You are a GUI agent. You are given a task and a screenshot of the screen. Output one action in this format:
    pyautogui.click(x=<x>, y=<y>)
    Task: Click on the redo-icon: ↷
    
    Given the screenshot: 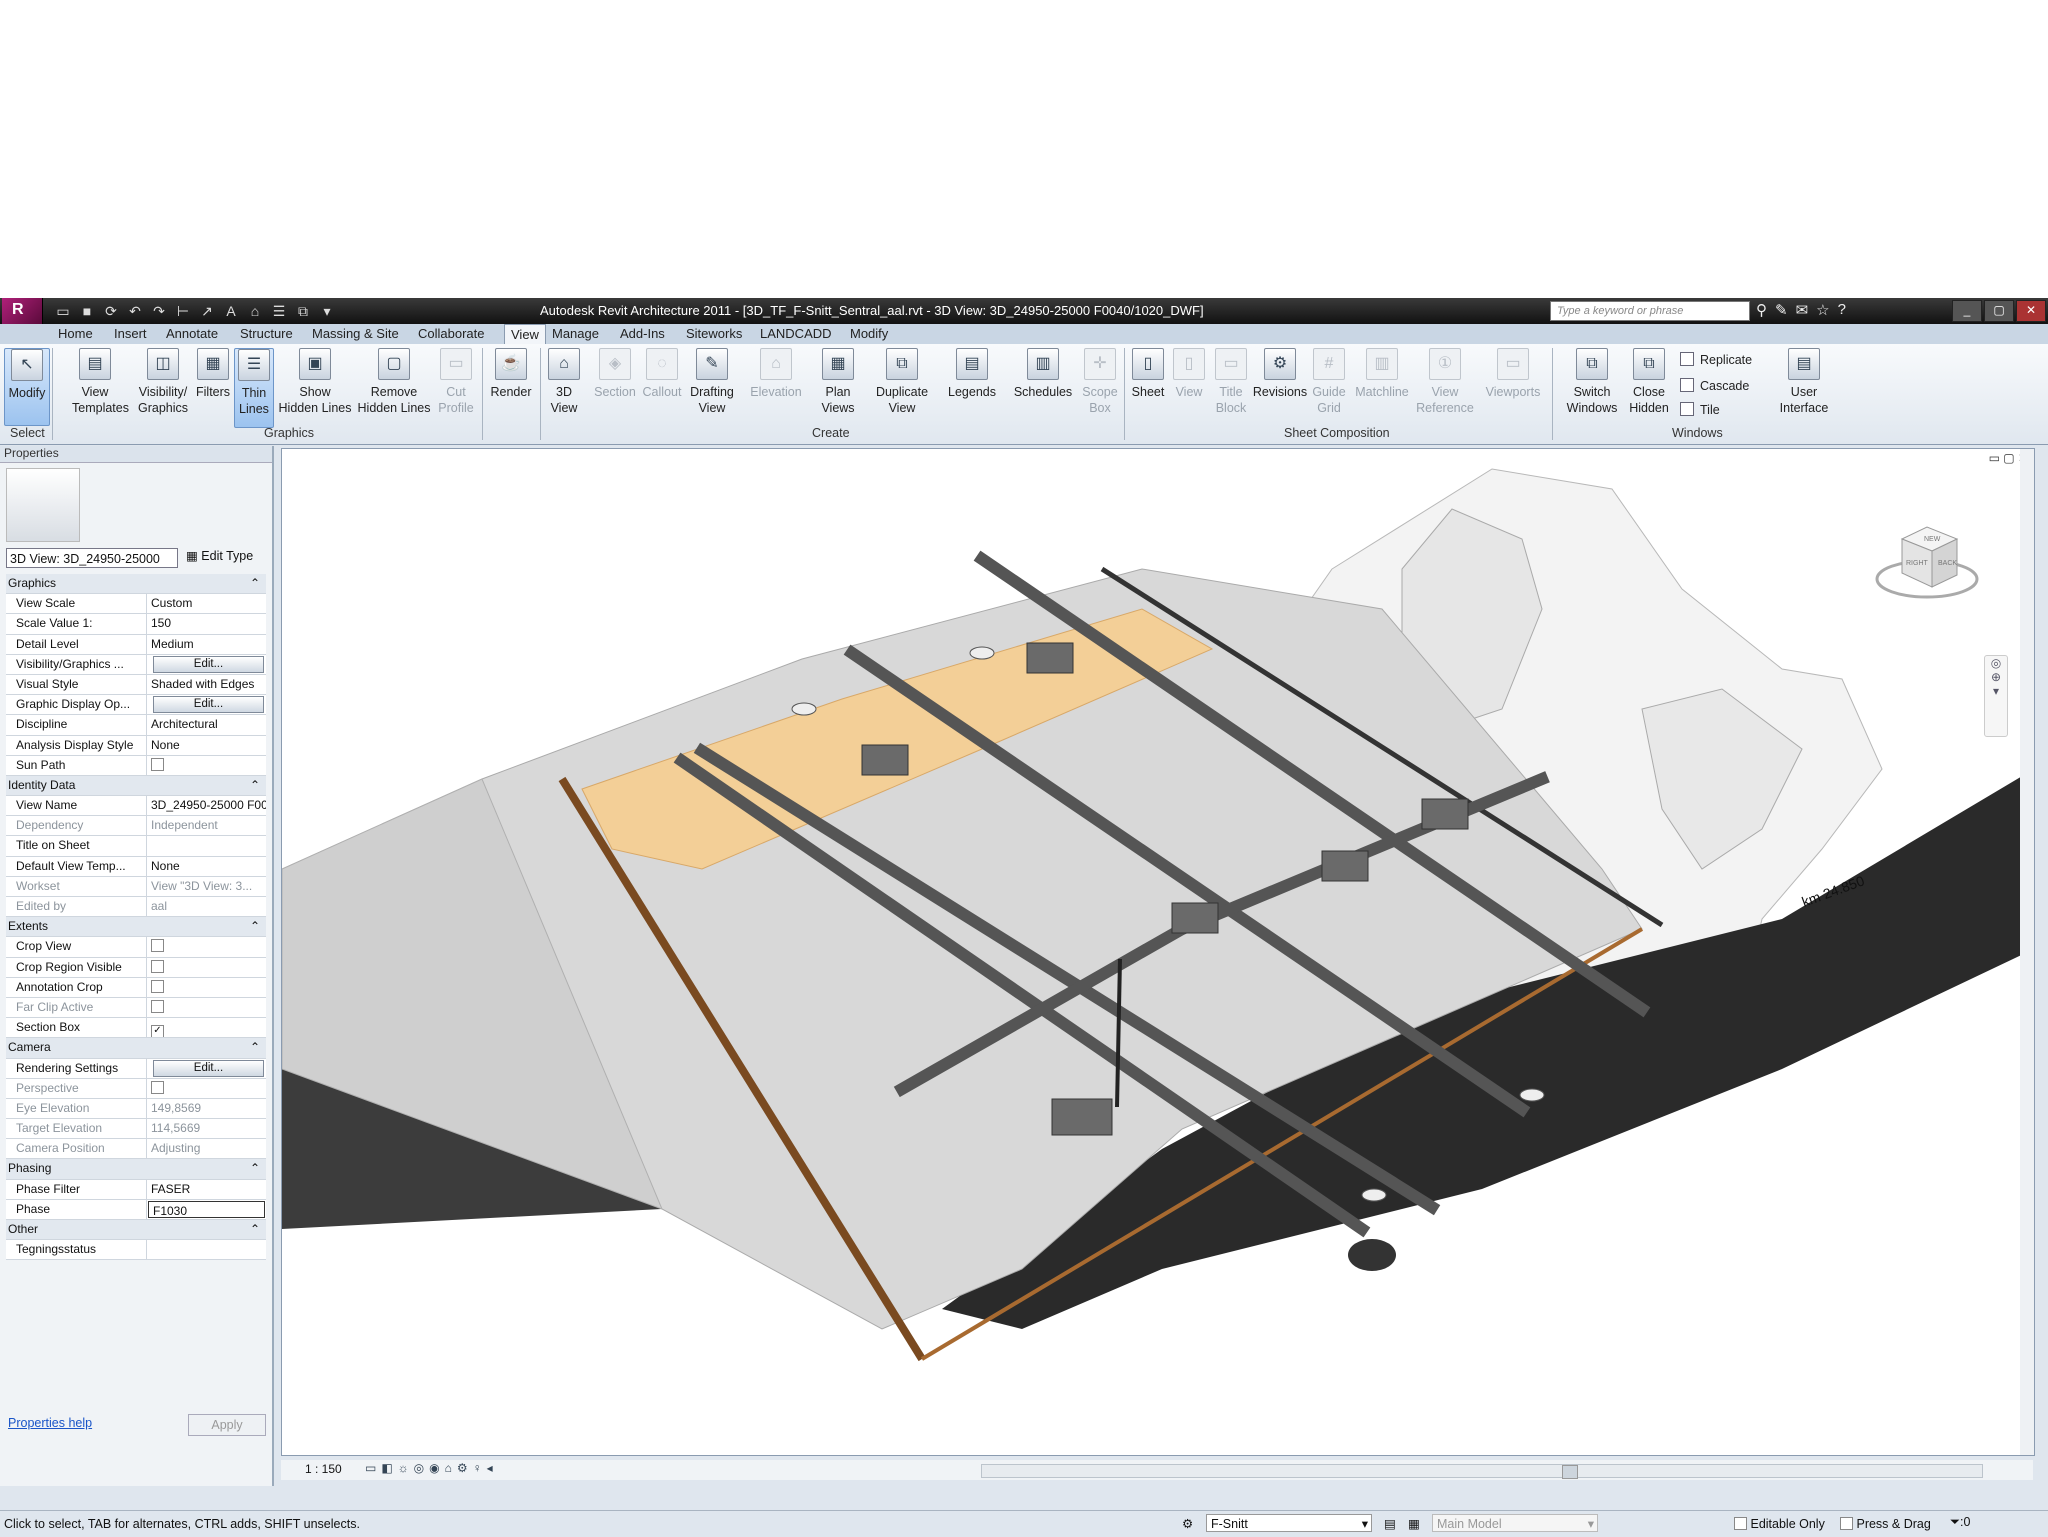 What is the action you would take?
    pyautogui.click(x=159, y=311)
    